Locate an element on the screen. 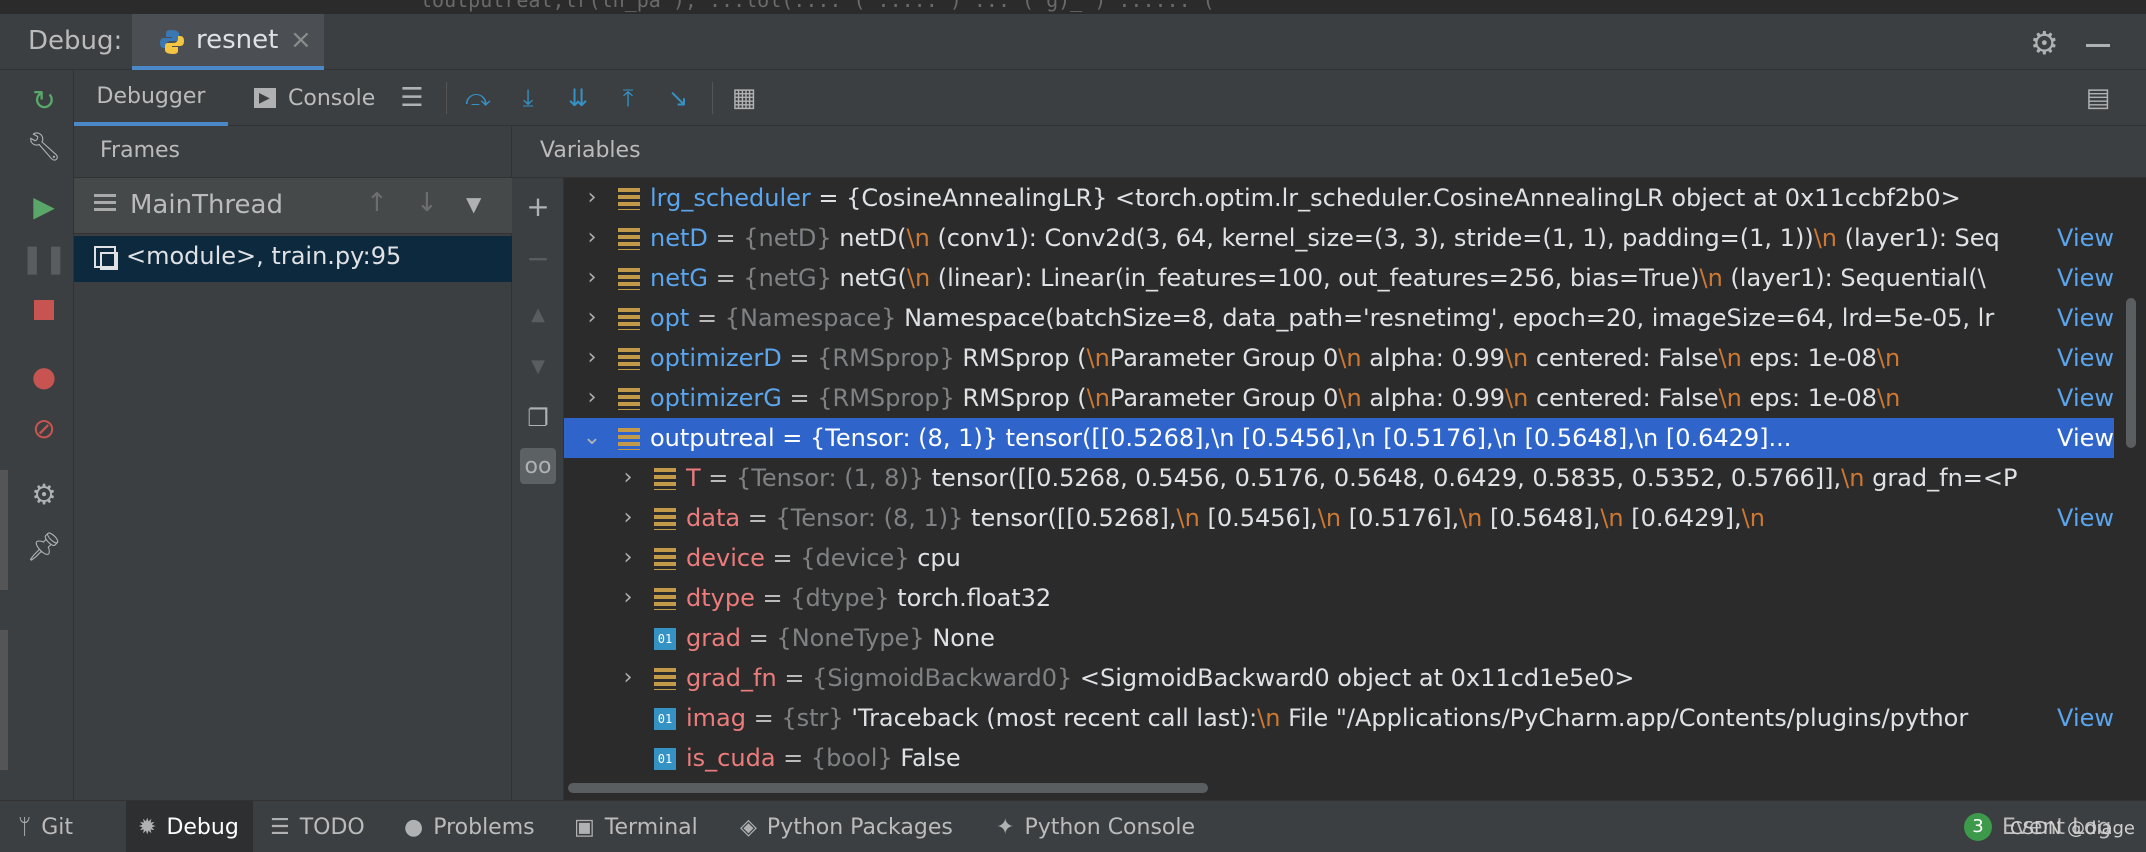  variable-name: lrg_scheduler is located at coordinates (730, 198).